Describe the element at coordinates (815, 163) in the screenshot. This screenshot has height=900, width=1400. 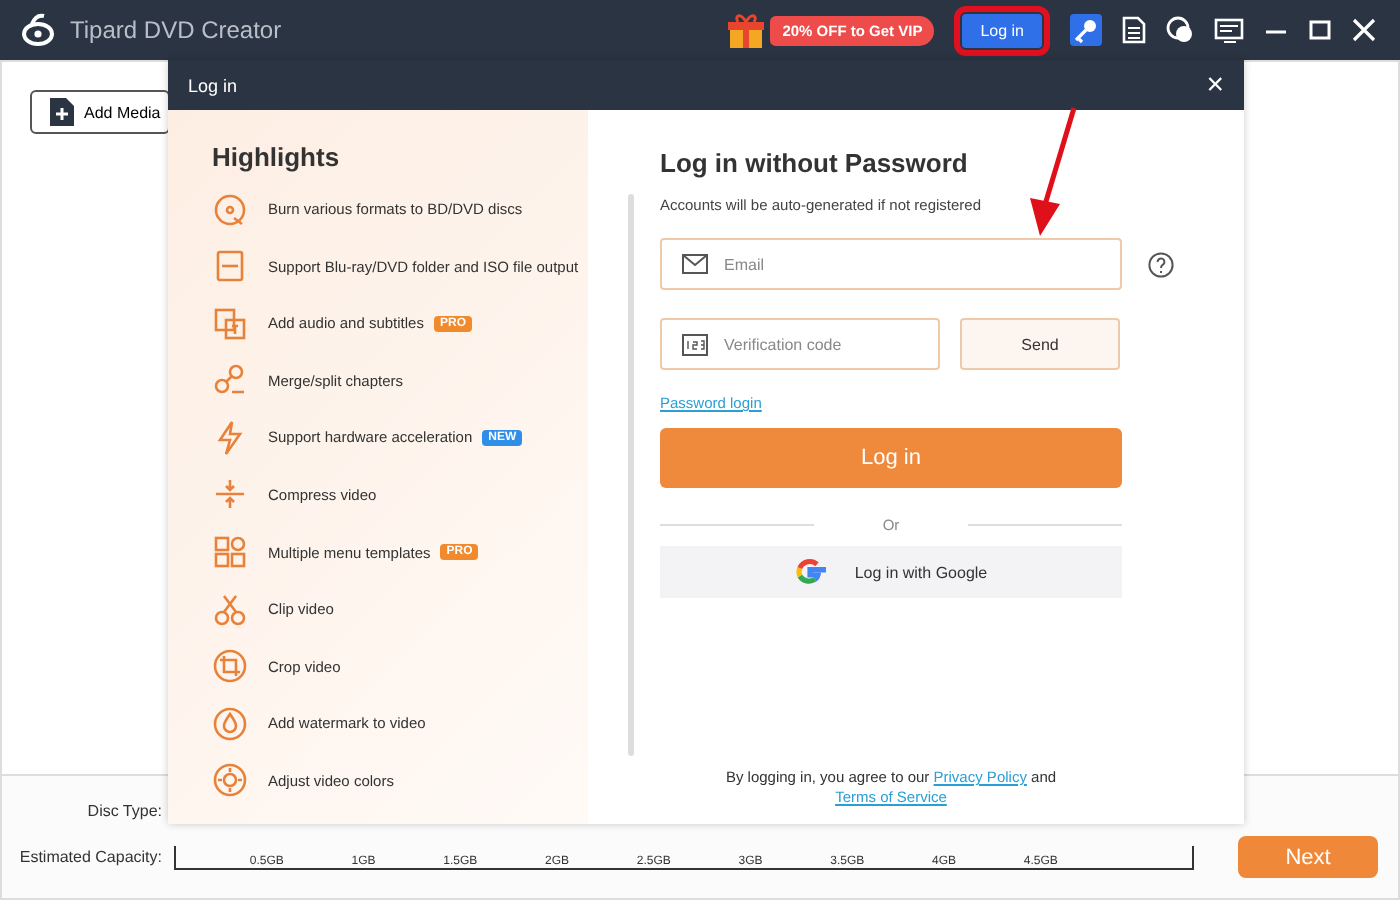
I see `form-heading: Log in without Password` at that location.